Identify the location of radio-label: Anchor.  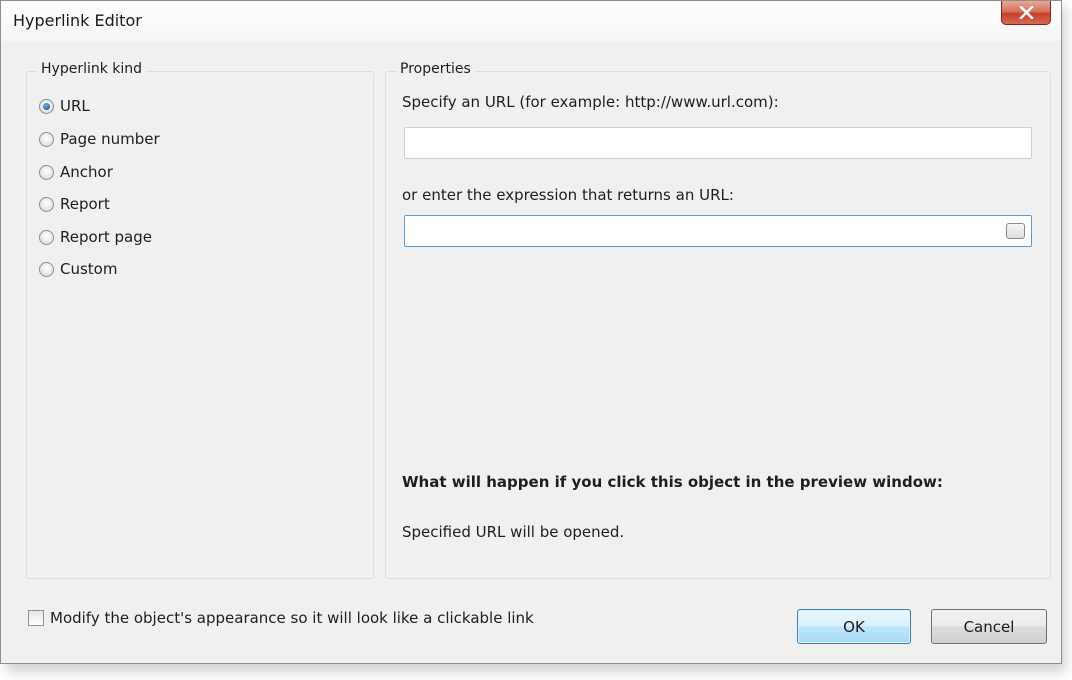
(86, 172).